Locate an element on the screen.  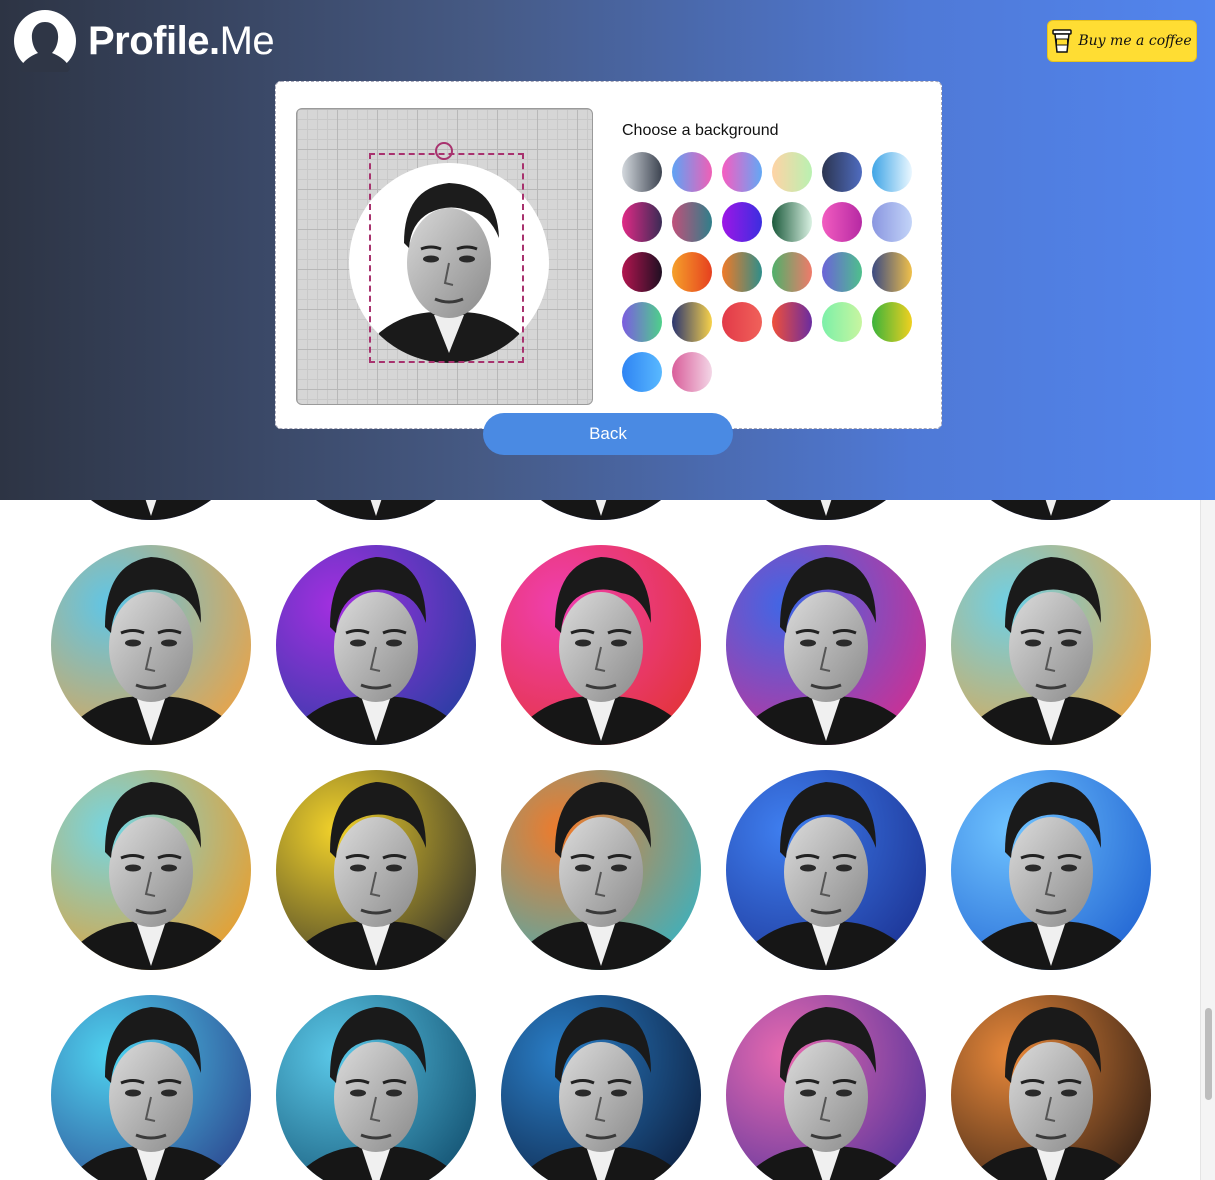
background-swatch-lavender-blue is located at coordinates (892, 222).